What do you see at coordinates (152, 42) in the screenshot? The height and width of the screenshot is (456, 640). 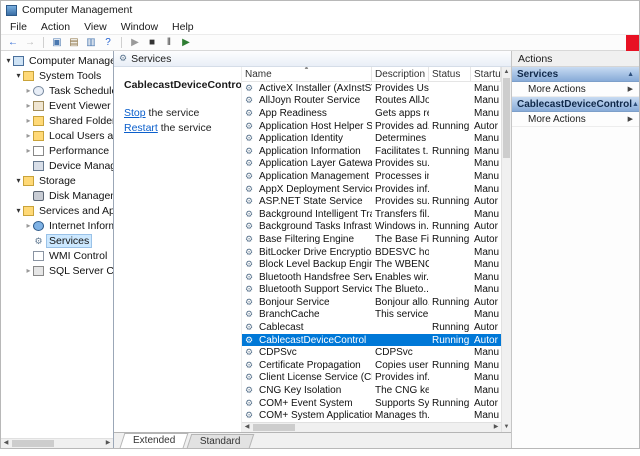 I see `stop-service-icon: ■` at bounding box center [152, 42].